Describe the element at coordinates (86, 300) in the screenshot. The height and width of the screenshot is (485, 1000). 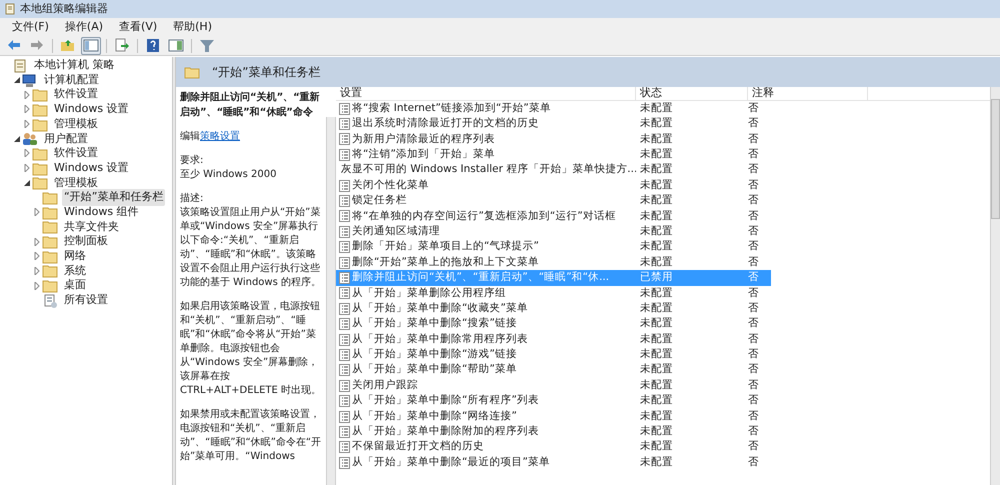
I see `tree-item: 所有设置` at that location.